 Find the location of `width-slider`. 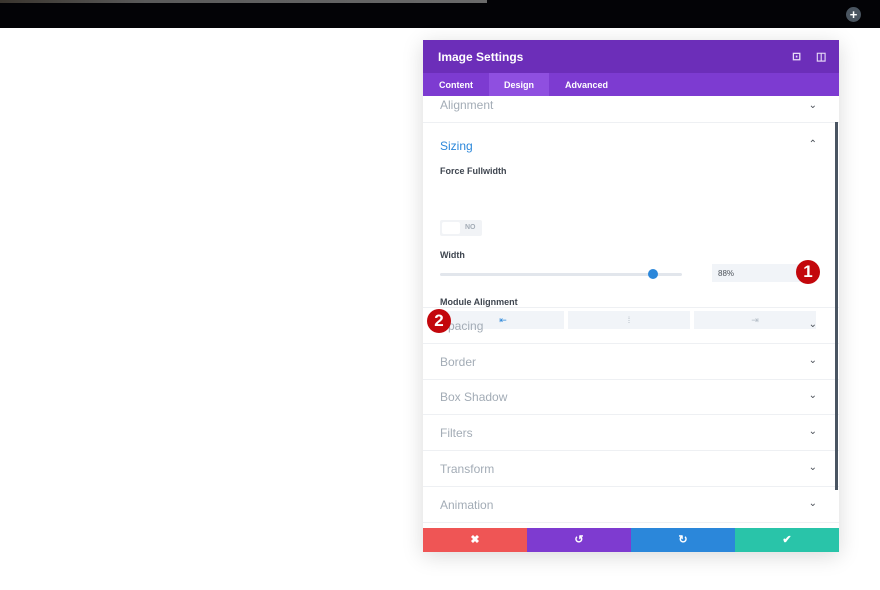

width-slider is located at coordinates (561, 274).